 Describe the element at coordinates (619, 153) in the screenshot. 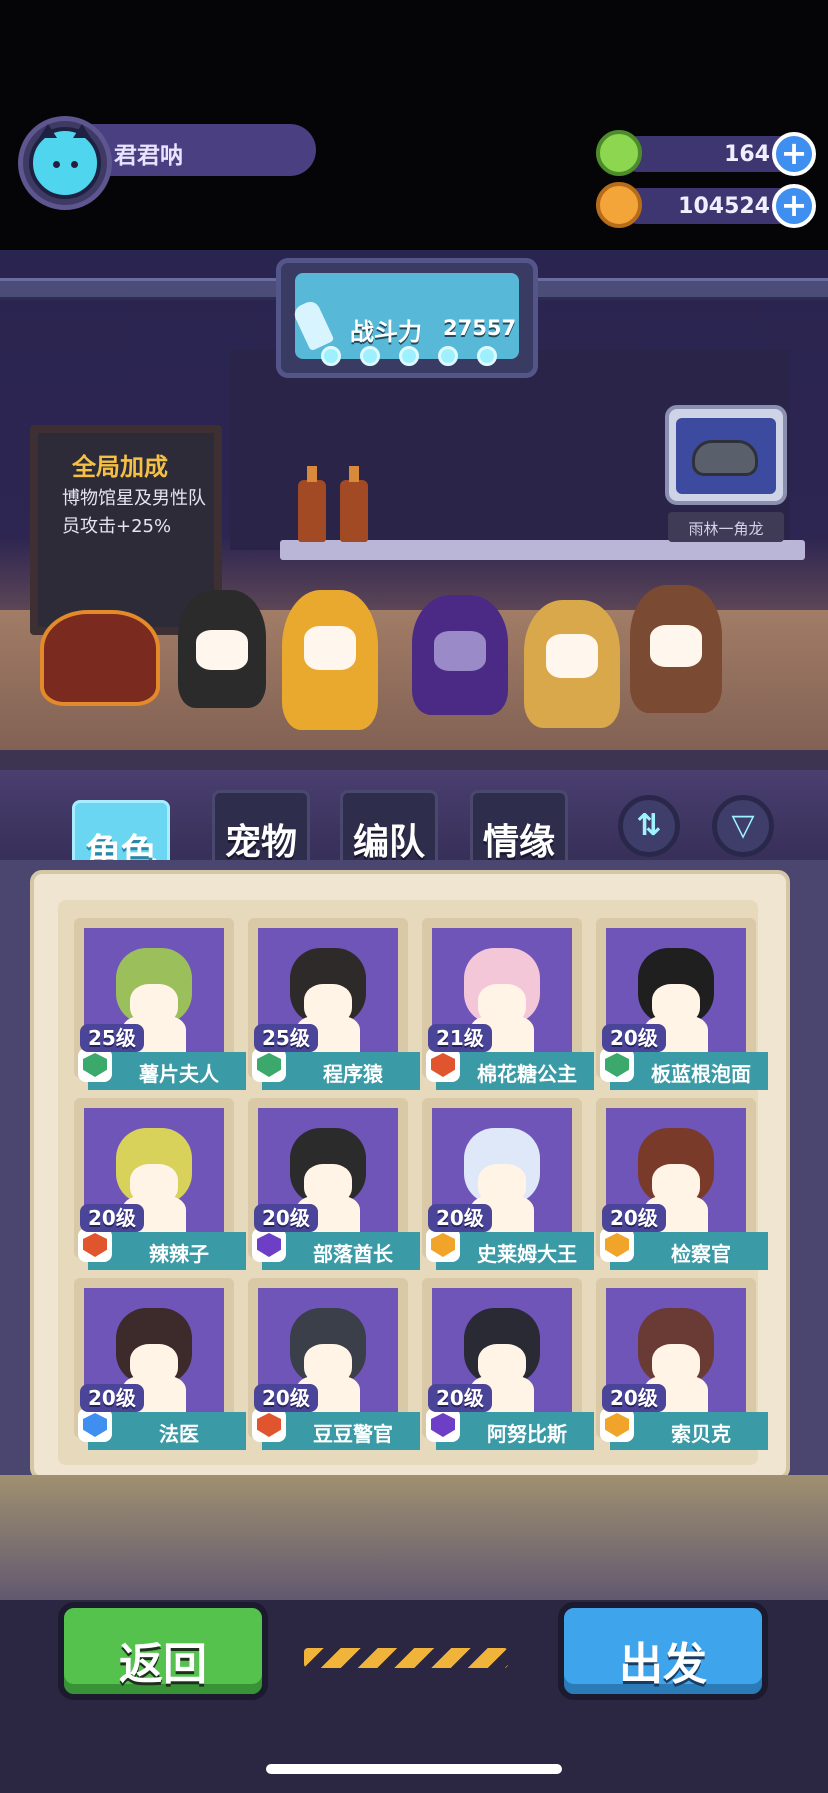

I see `gem-icon` at that location.